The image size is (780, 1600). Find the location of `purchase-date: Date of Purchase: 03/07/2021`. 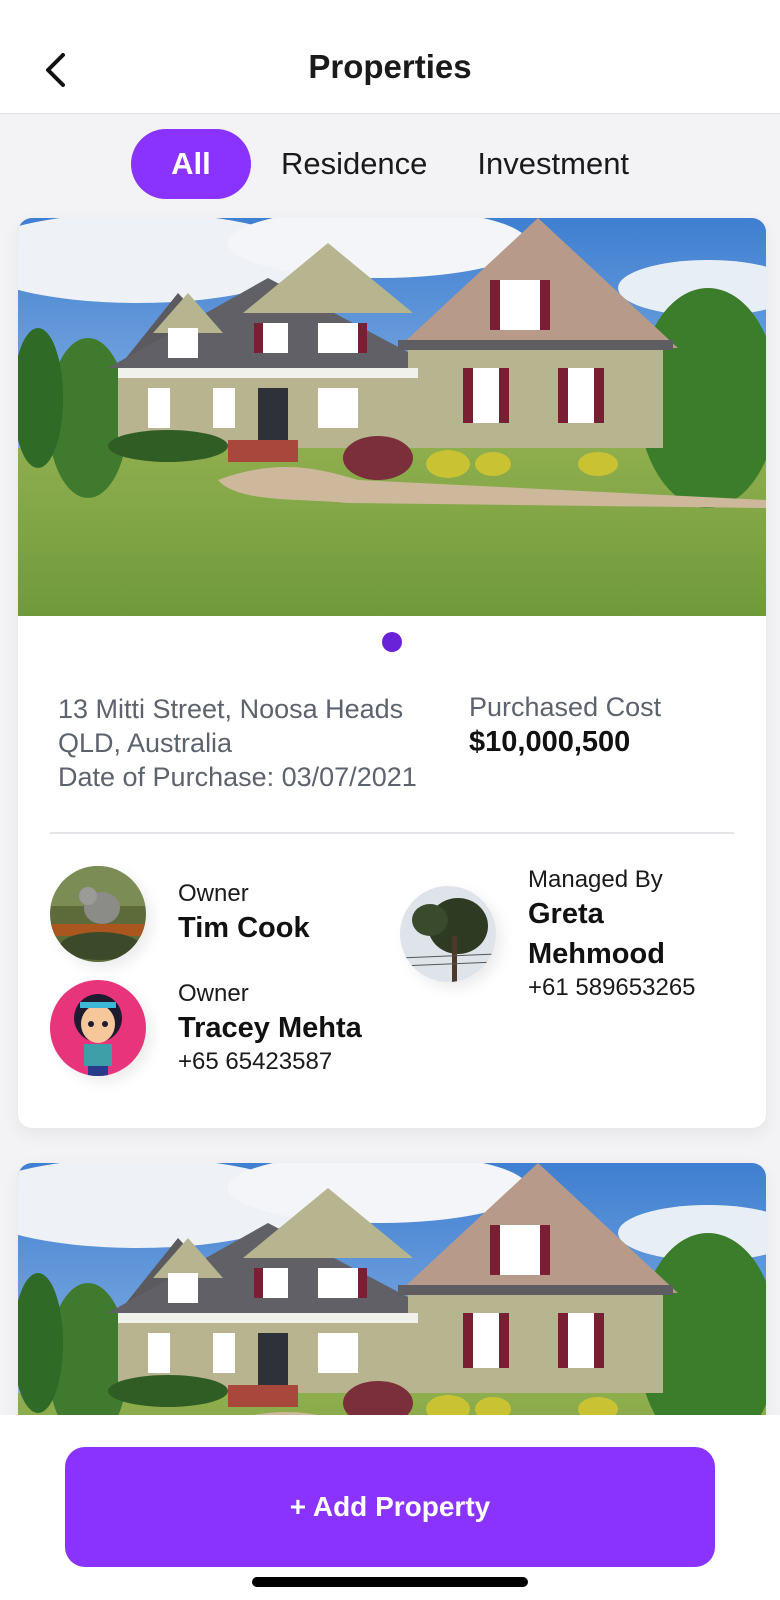

purchase-date: Date of Purchase: 03/07/2021 is located at coordinates (237, 777).